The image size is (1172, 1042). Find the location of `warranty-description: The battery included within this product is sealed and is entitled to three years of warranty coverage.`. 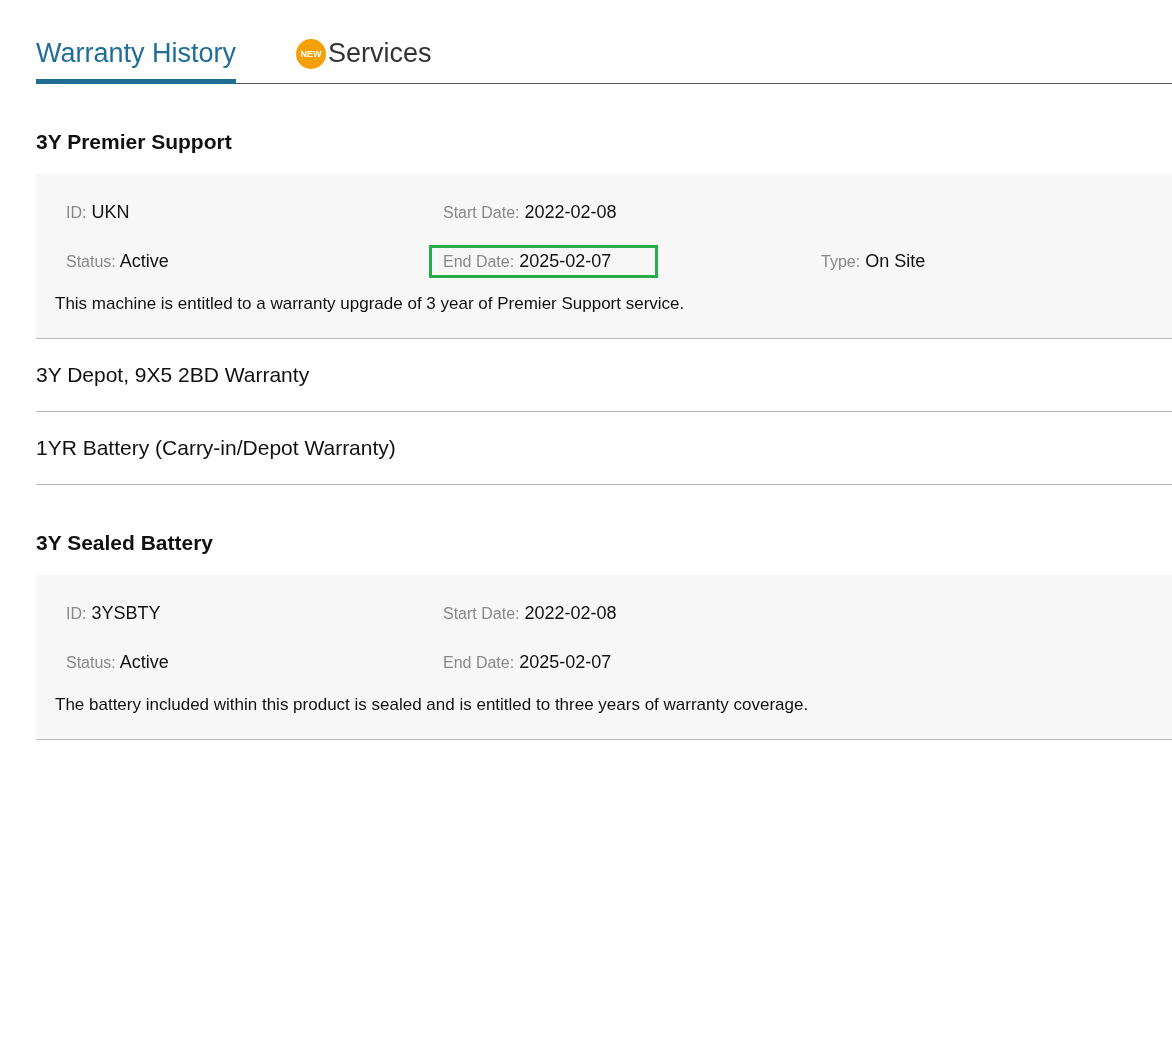

warranty-description: The battery included within this product is sealed and is entitled to three years of warranty coverage. is located at coordinates (432, 705).